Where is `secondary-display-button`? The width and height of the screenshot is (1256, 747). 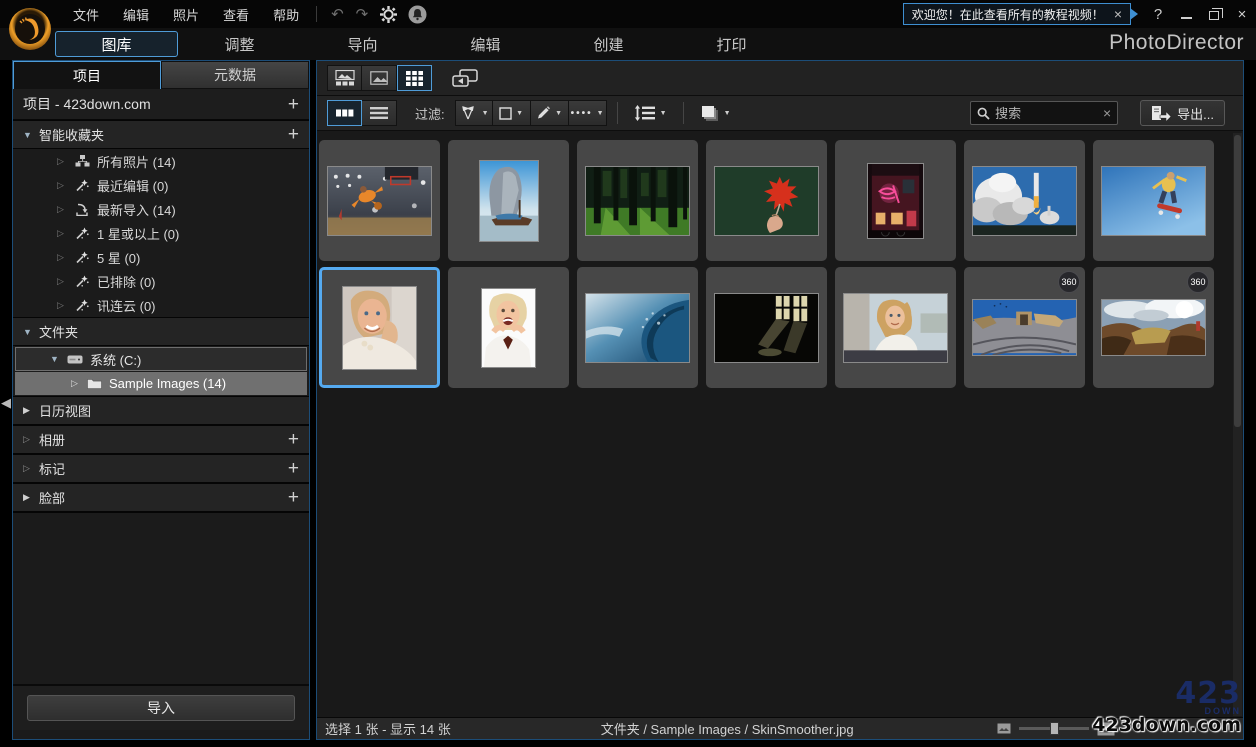 secondary-display-button is located at coordinates (465, 78).